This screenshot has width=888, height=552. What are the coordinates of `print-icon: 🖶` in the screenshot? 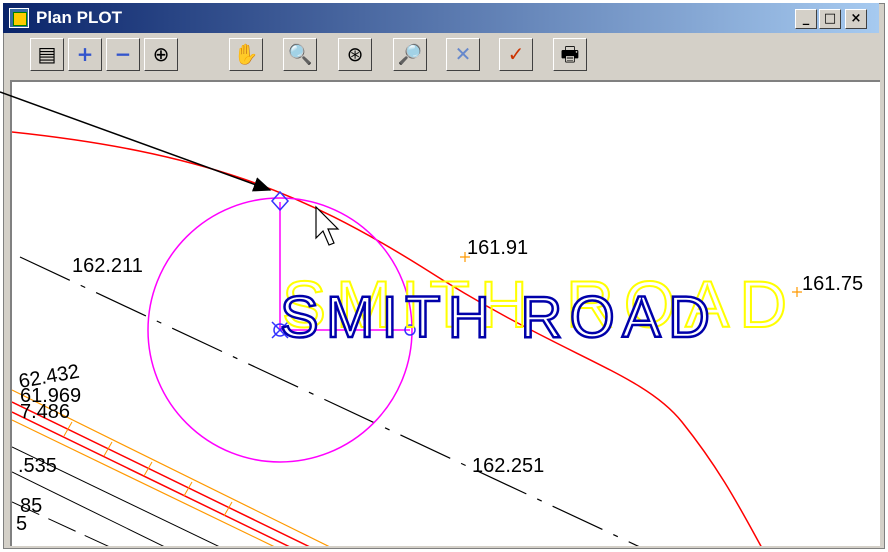 It's located at (570, 54).